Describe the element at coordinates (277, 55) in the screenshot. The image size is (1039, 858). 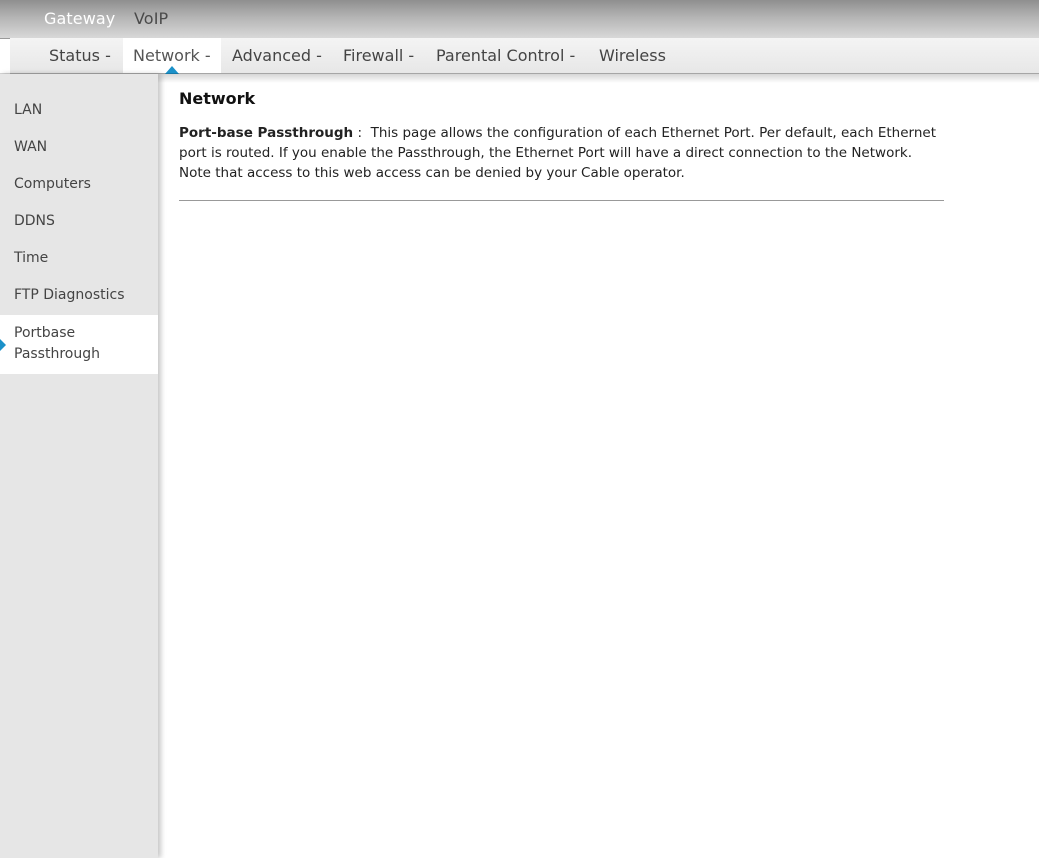
I see `nav-item-advanced: Advanced -` at that location.